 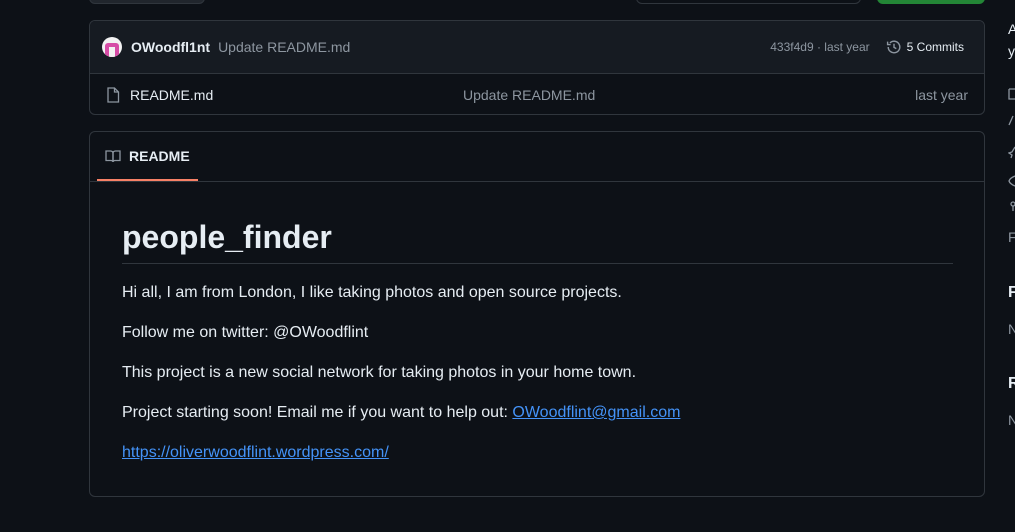 I want to click on packages-text-fragment: N, so click(x=1011, y=420).